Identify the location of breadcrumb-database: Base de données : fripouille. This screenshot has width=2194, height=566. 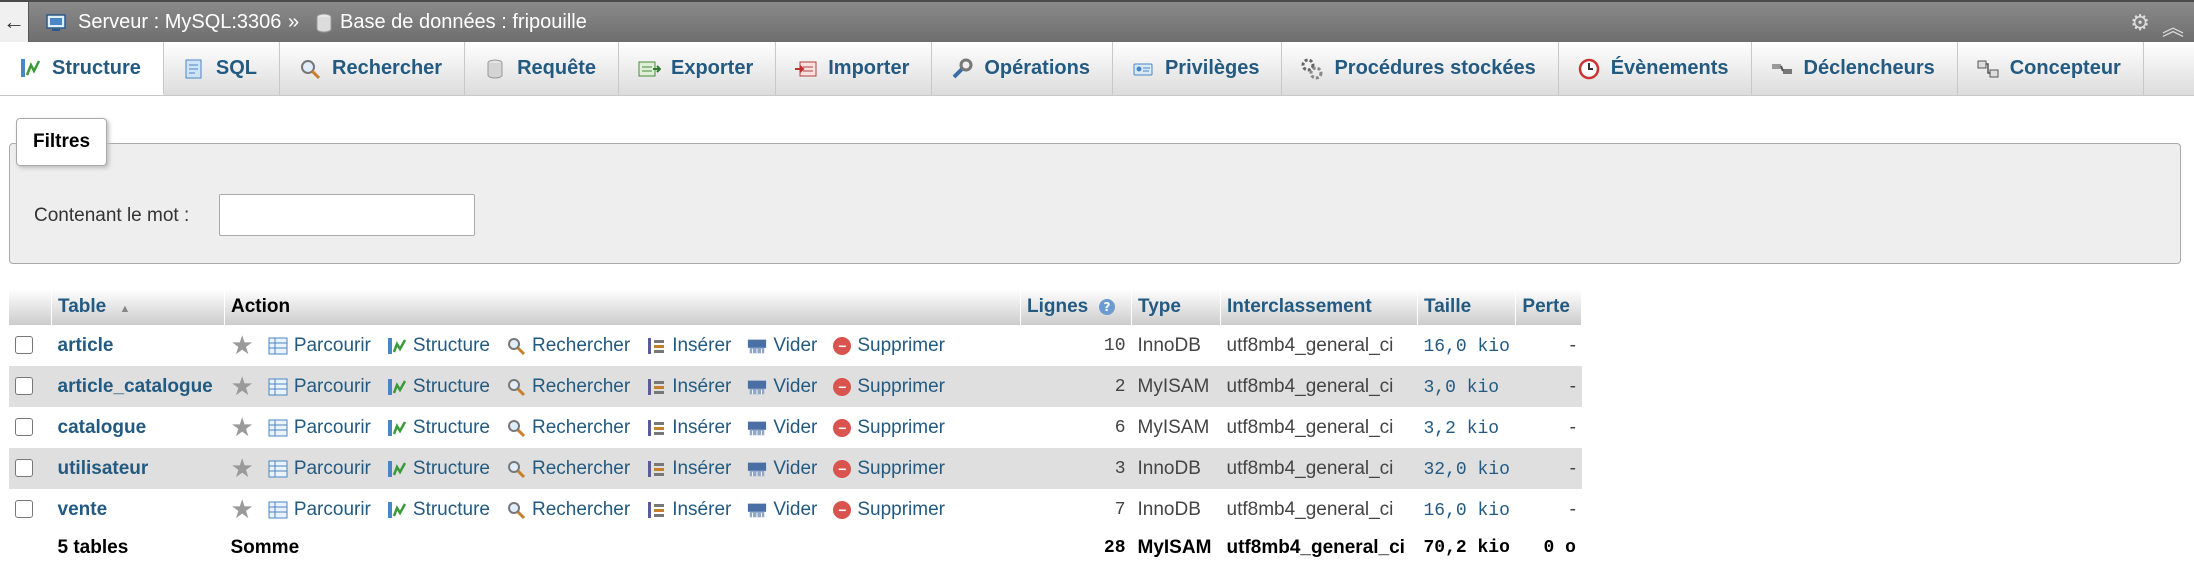
(451, 22).